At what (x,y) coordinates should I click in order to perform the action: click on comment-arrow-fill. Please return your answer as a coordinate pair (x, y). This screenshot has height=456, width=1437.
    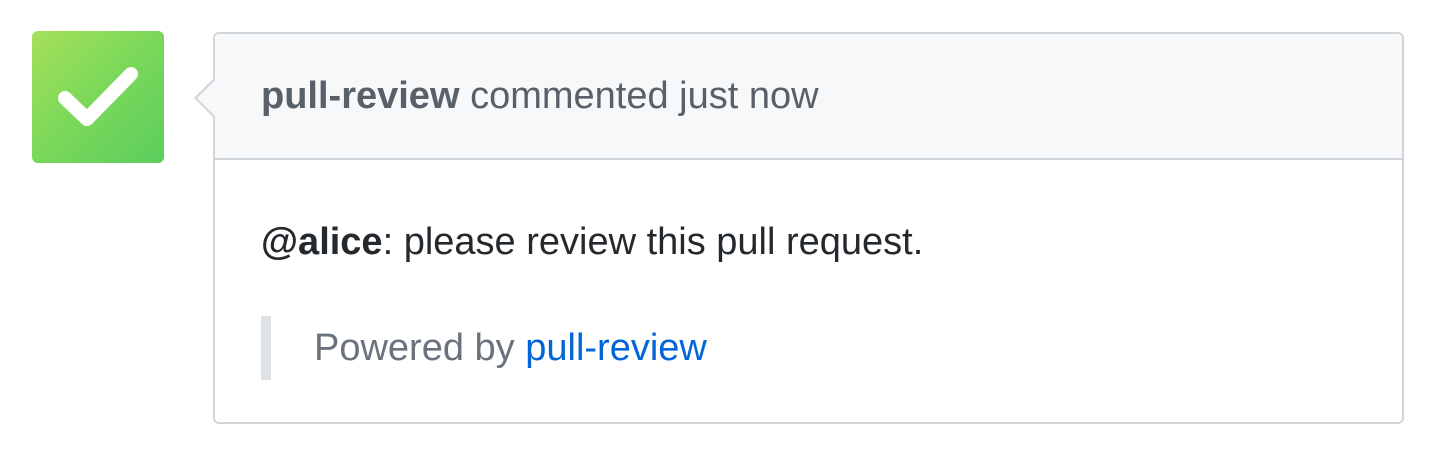
    Looking at the image, I should click on (206, 98).